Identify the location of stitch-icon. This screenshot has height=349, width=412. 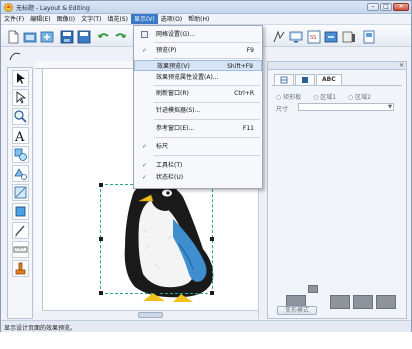
(279, 36).